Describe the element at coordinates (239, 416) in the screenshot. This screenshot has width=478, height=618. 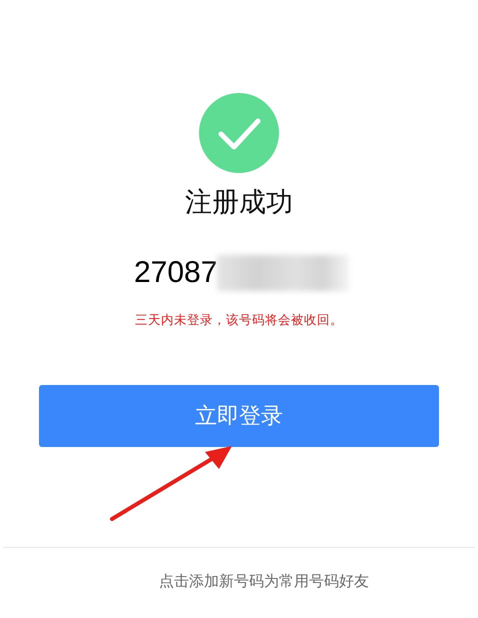
I see `login-button: 立即登录` at that location.